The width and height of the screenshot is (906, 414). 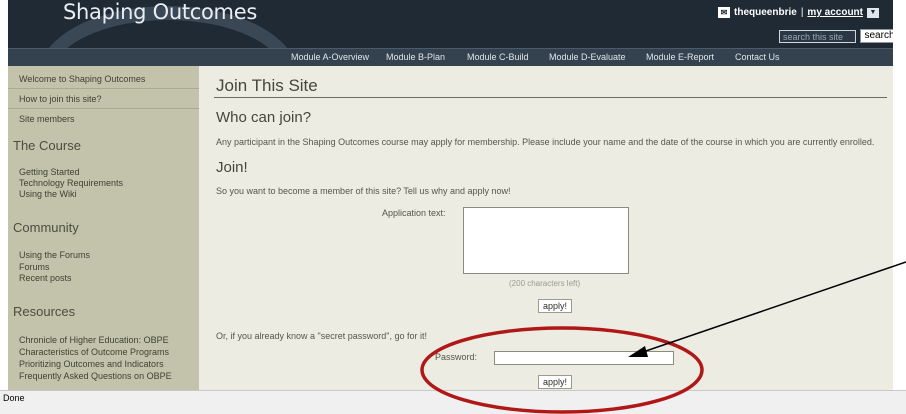 What do you see at coordinates (46, 227) in the screenshot?
I see `sidebar-heading-community: Community` at bounding box center [46, 227].